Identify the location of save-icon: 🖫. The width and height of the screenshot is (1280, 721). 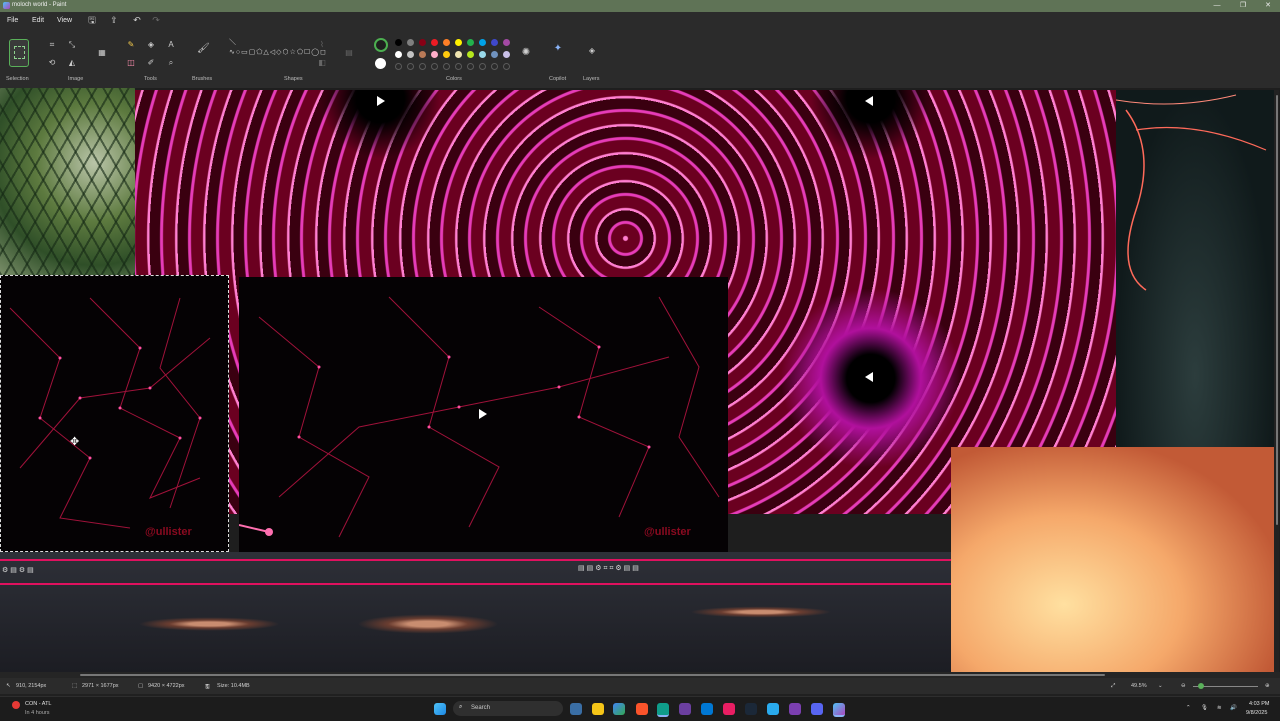
(92, 20).